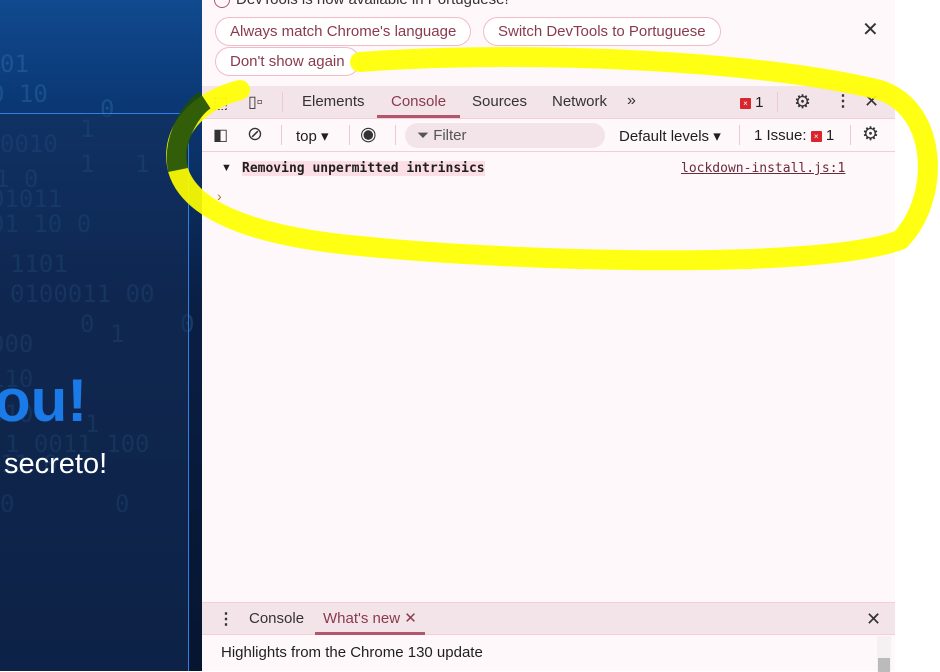 This screenshot has width=940, height=672. What do you see at coordinates (548, 618) in the screenshot?
I see `drawer-toolbar: ⋮ Console What's new ✕ ✕` at bounding box center [548, 618].